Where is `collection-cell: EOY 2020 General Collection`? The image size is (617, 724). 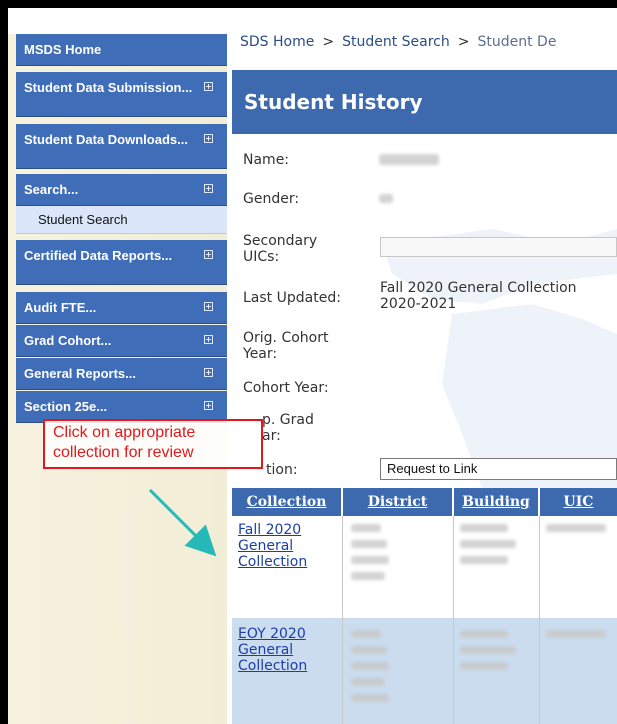
collection-cell: EOY 2020 General Collection is located at coordinates (287, 671).